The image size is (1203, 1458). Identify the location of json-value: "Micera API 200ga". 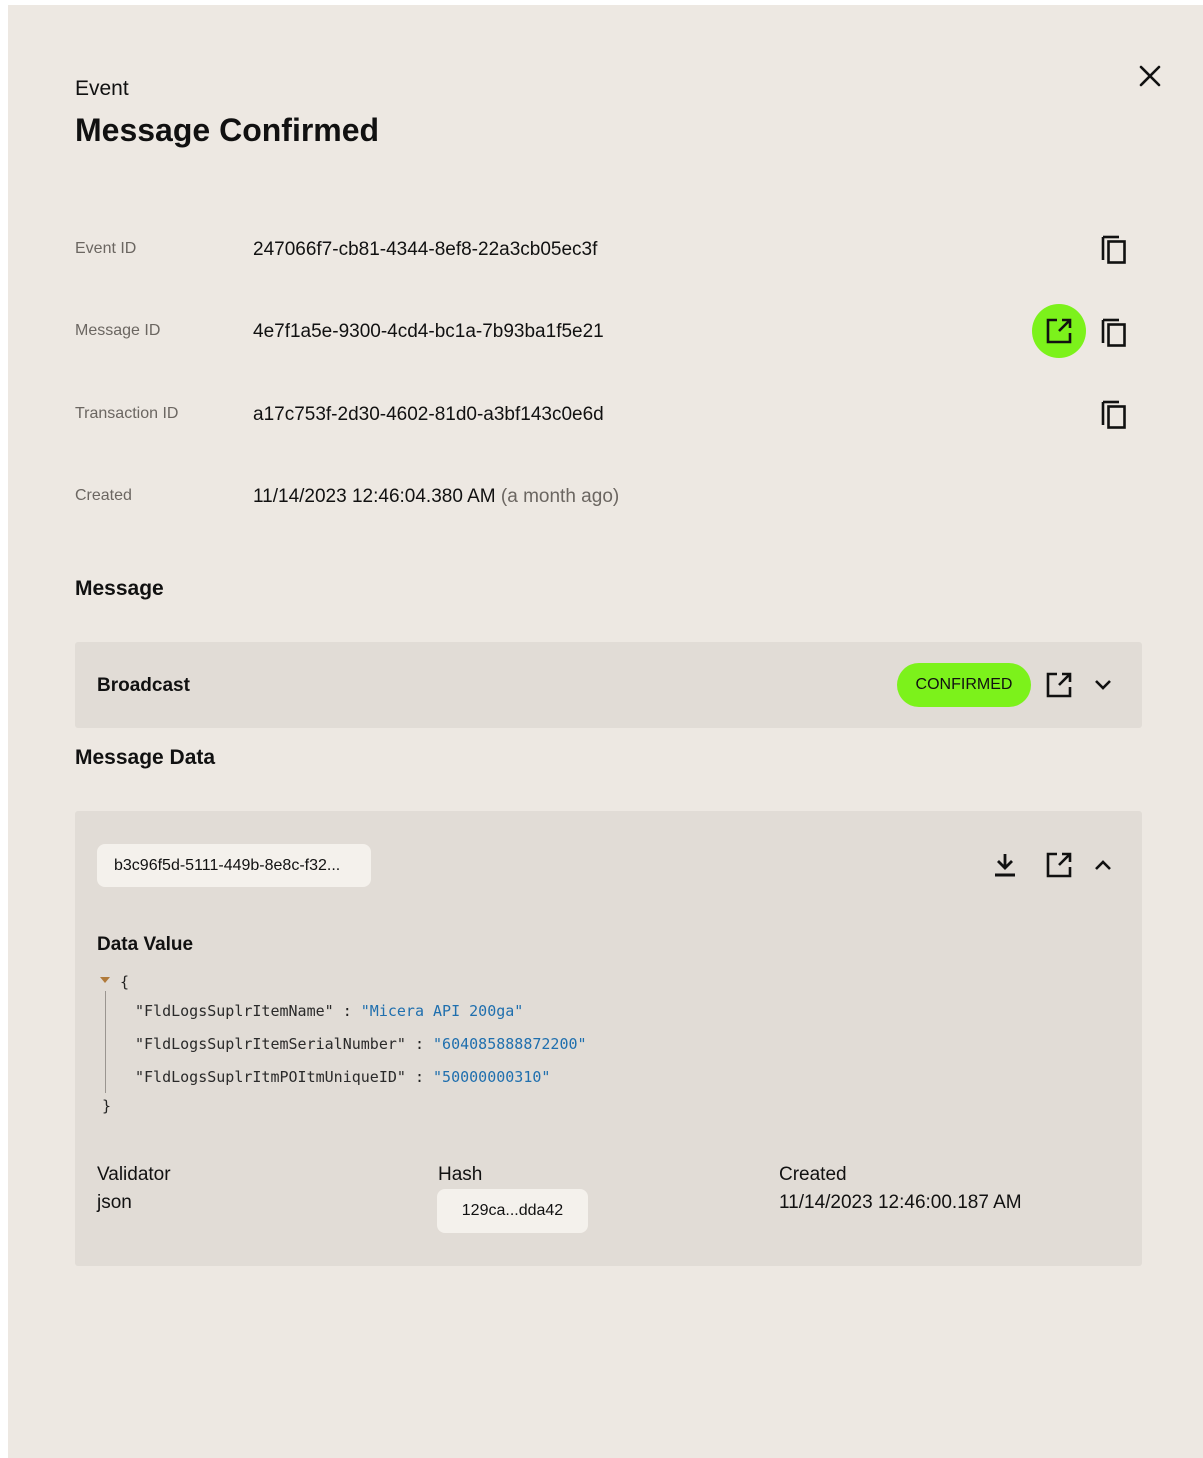
(442, 1011).